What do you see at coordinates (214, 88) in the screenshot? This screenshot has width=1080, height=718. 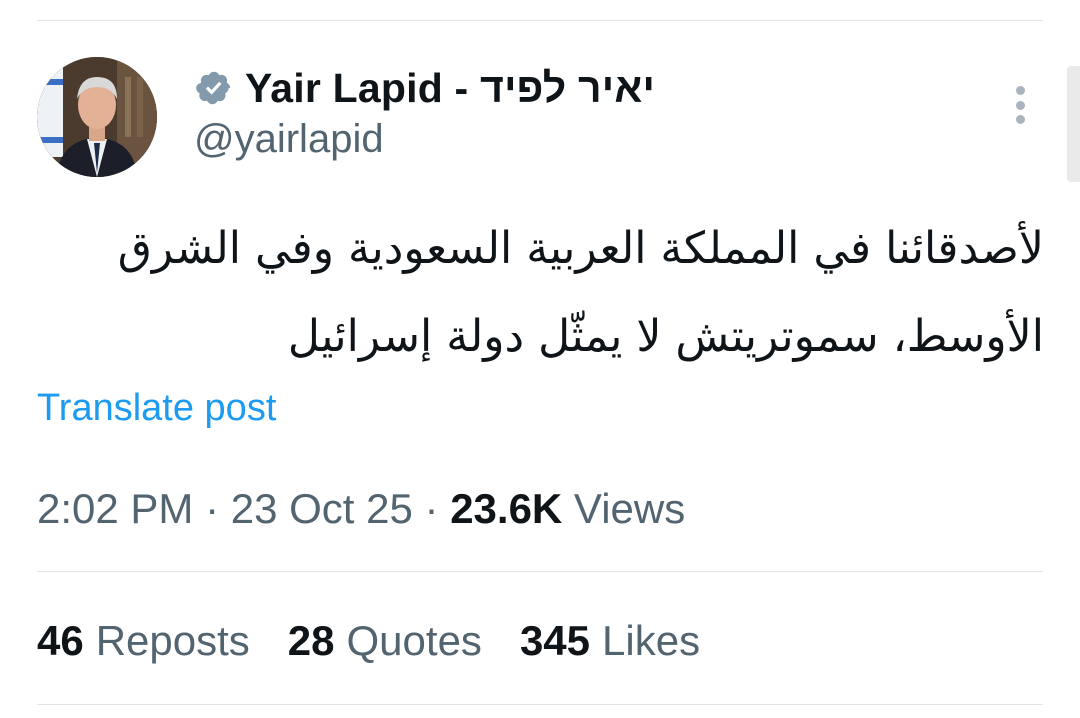 I see `verified-badge-icon` at bounding box center [214, 88].